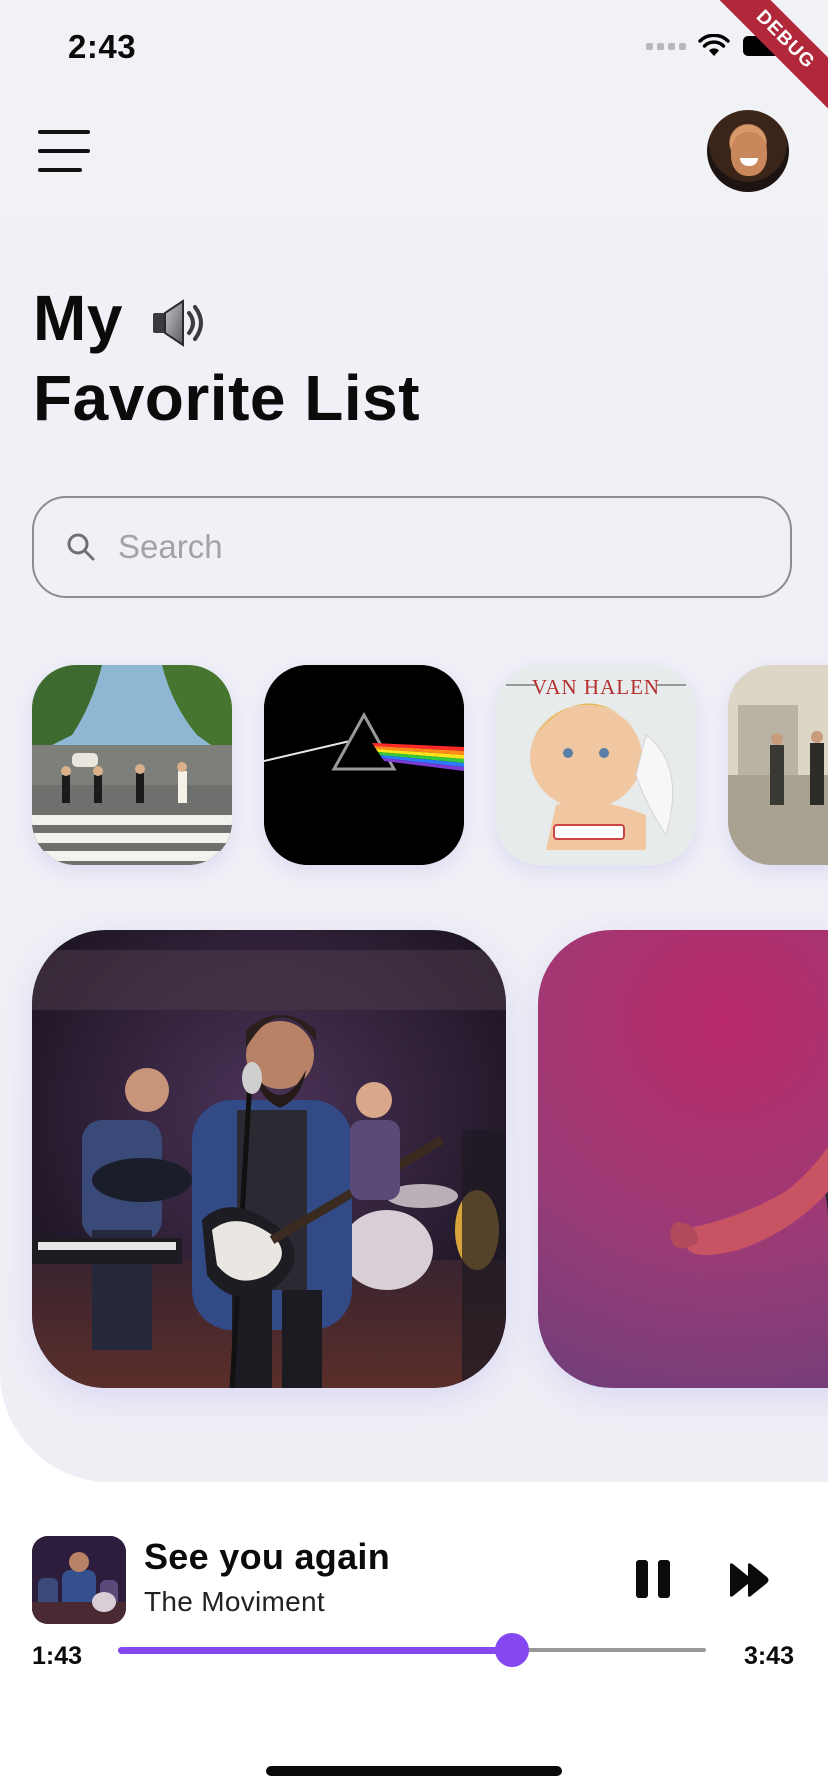  What do you see at coordinates (57, 1656) in the screenshot?
I see `current-time: 1:43` at bounding box center [57, 1656].